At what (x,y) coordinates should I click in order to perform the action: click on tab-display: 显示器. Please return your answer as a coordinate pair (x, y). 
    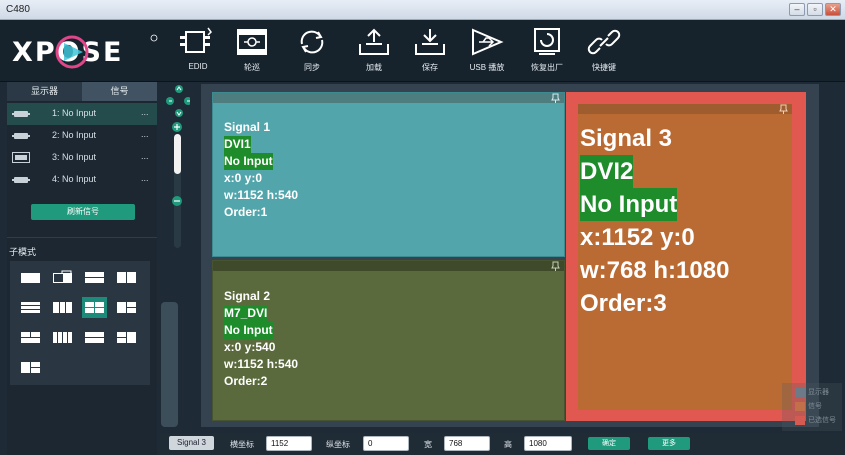
    Looking at the image, I should click on (44, 91).